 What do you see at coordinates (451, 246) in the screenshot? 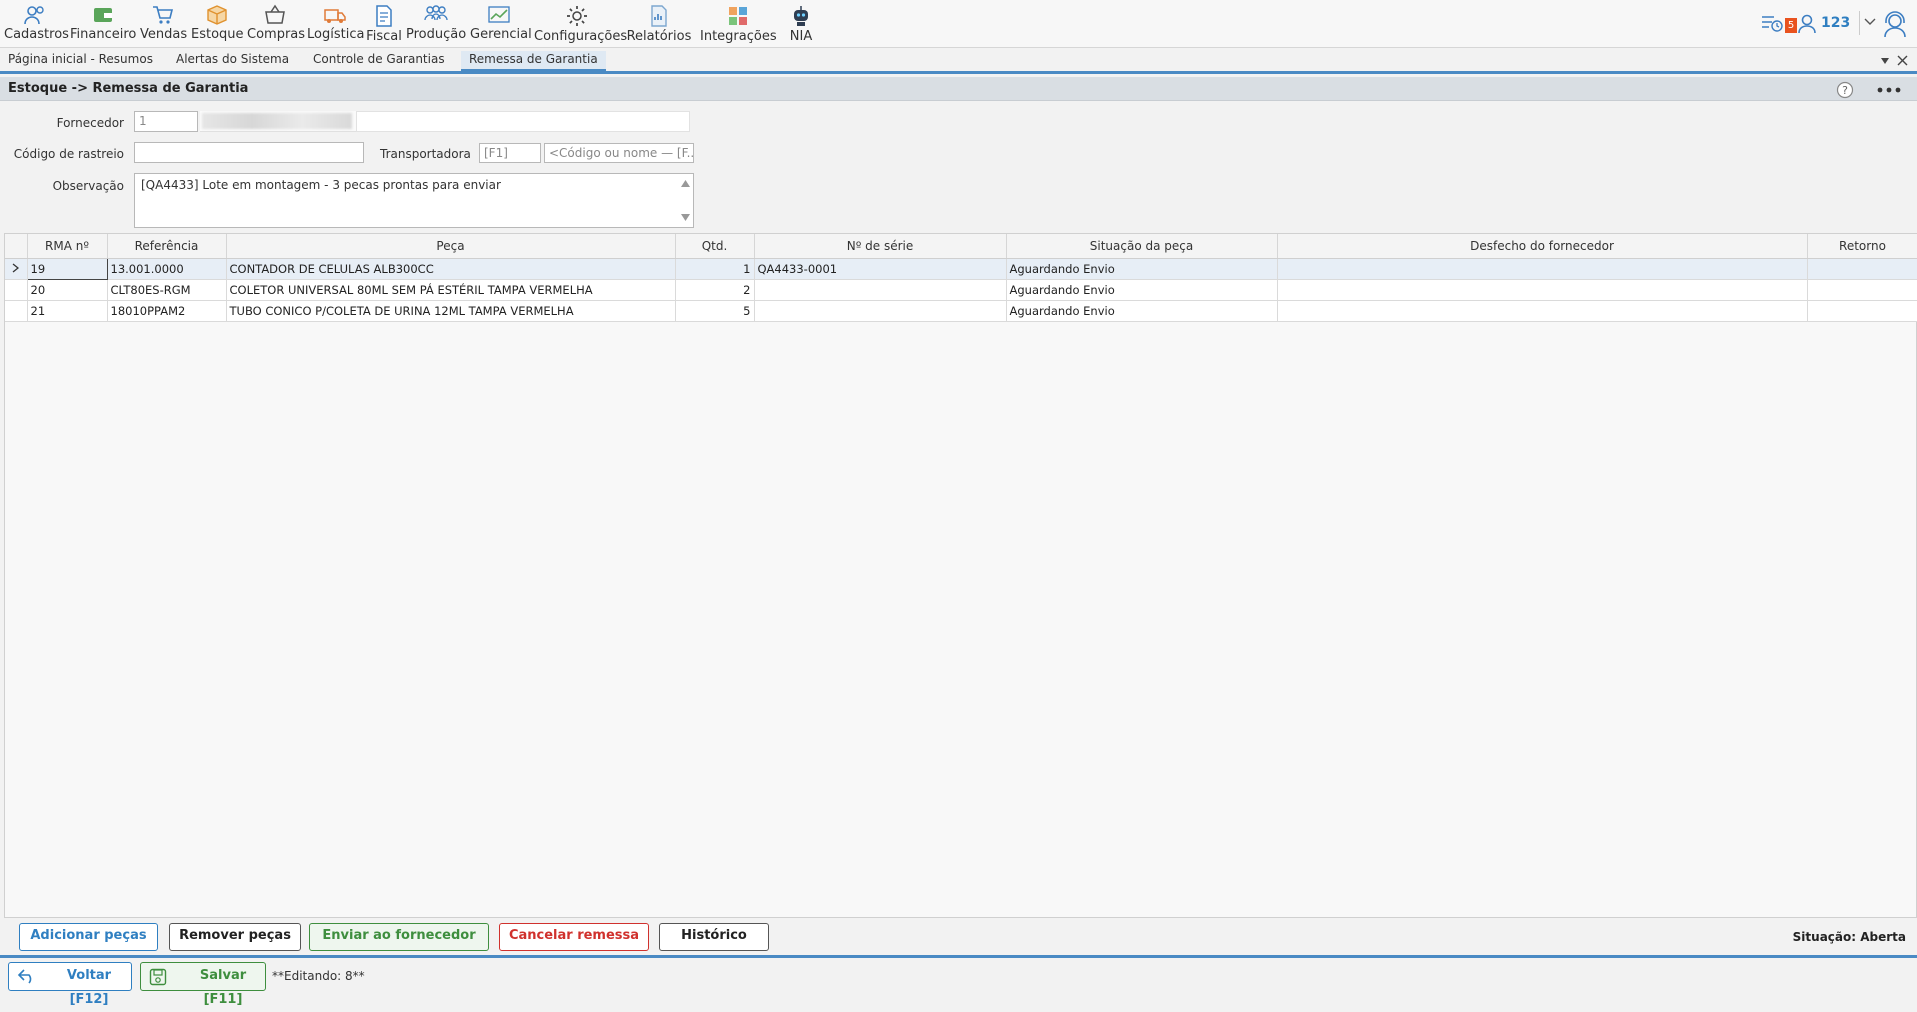
I see `column-header: Peça` at bounding box center [451, 246].